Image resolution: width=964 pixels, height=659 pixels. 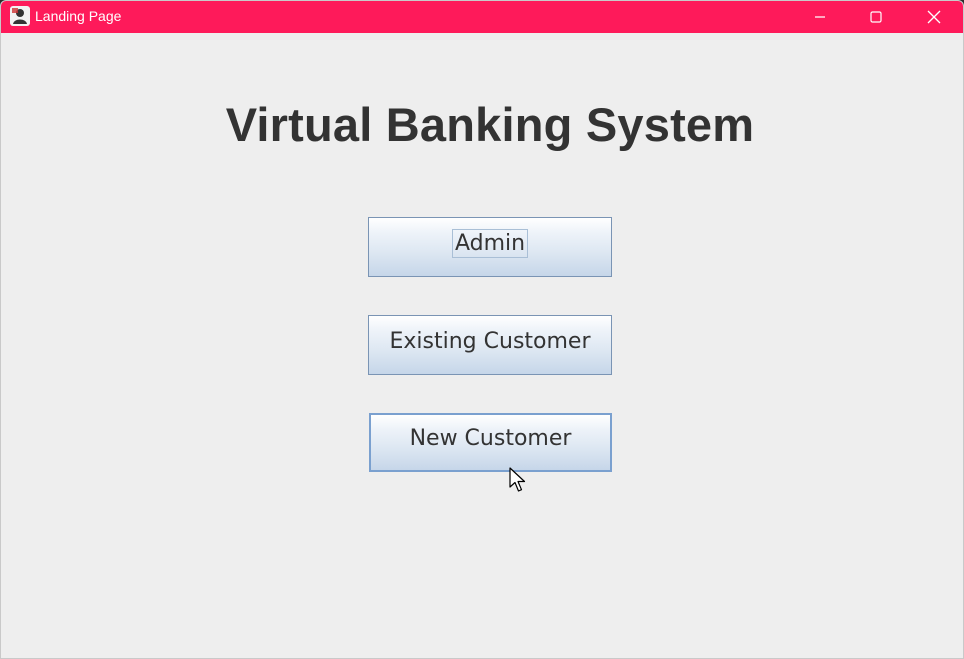 I want to click on close-icon, so click(x=934, y=17).